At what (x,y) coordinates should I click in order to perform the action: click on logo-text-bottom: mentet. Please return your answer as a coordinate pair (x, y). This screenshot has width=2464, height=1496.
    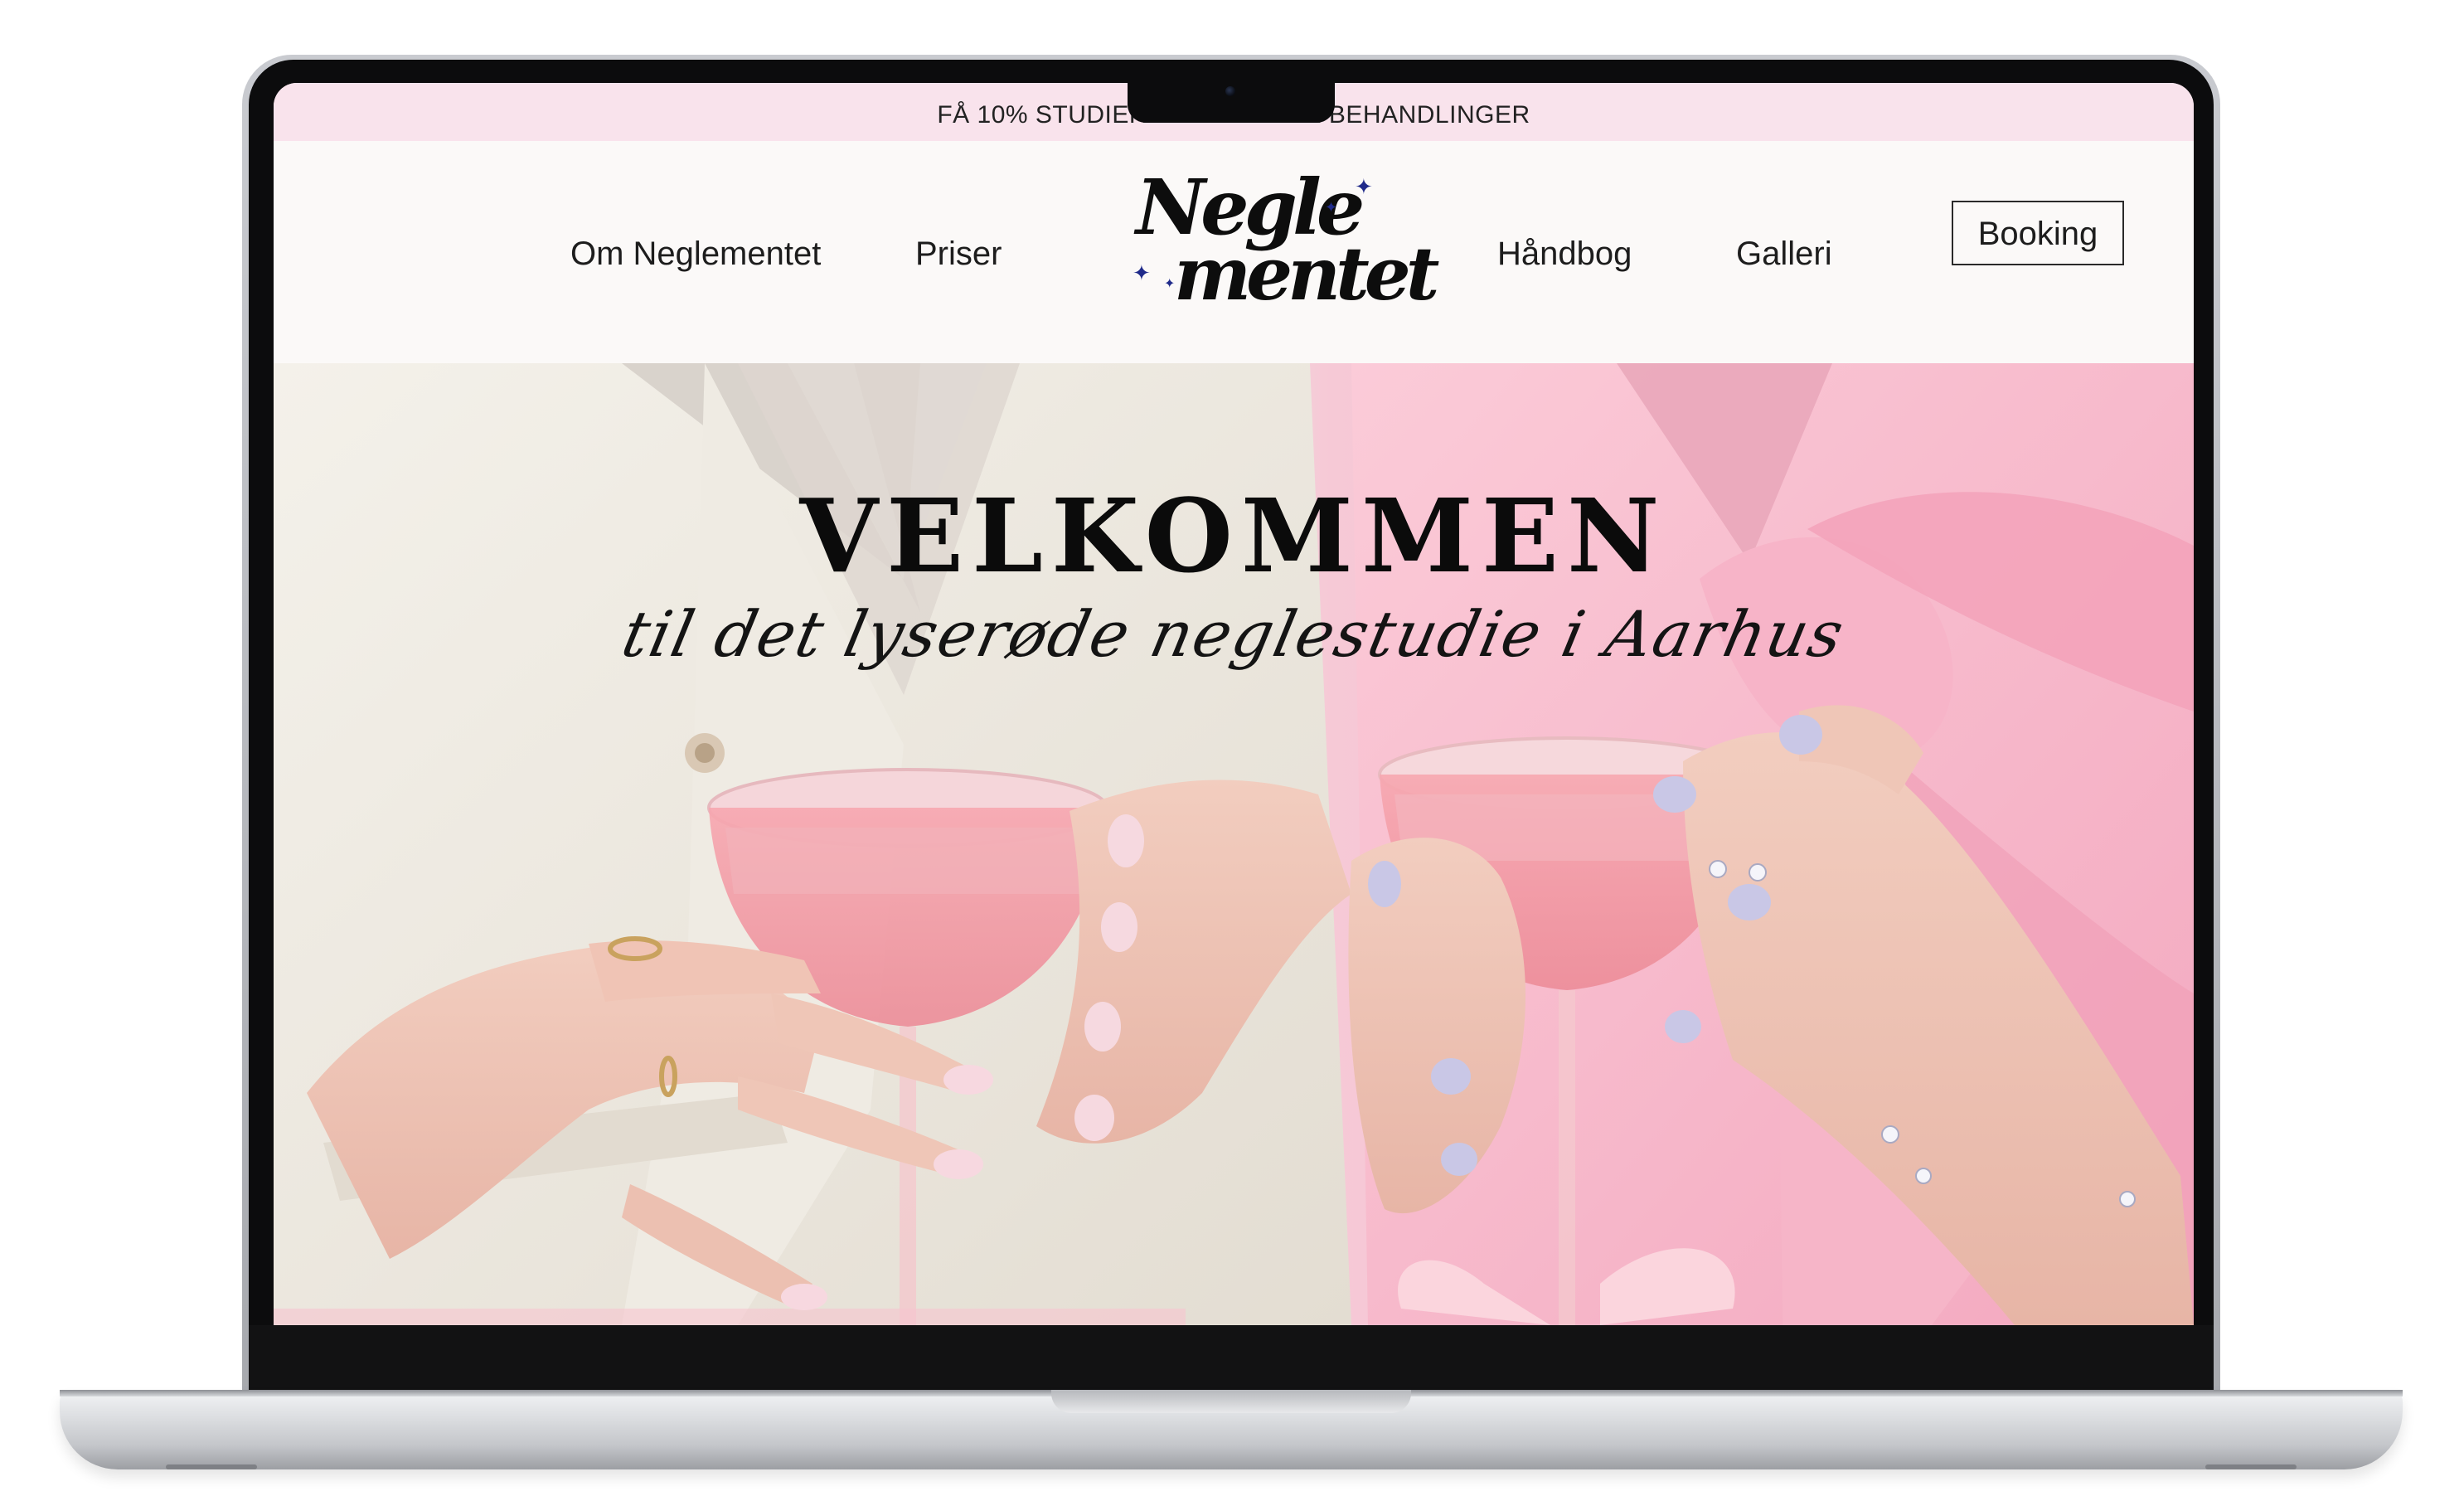
    Looking at the image, I should click on (1306, 274).